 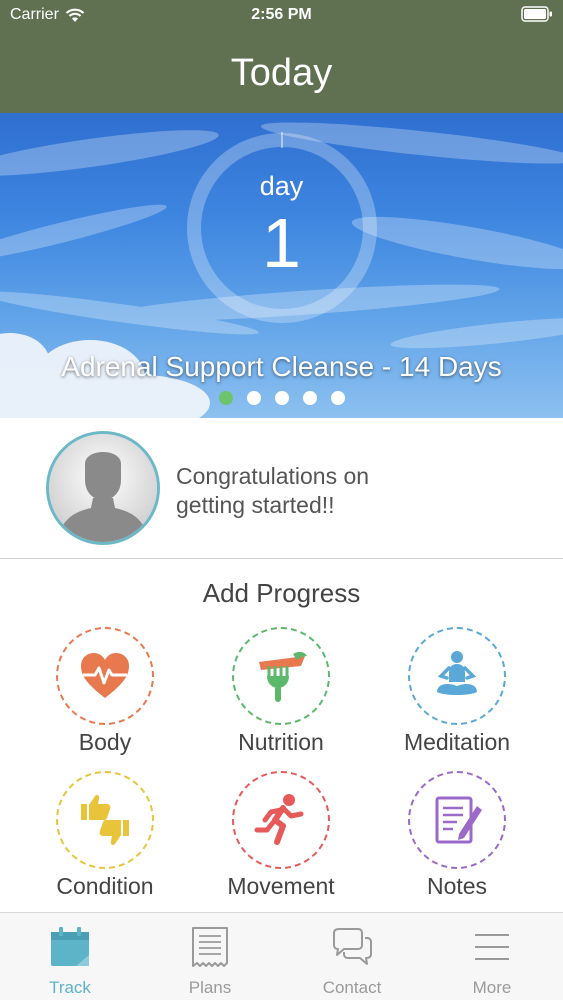 I want to click on progress-body-button: Body, so click(x=105, y=697).